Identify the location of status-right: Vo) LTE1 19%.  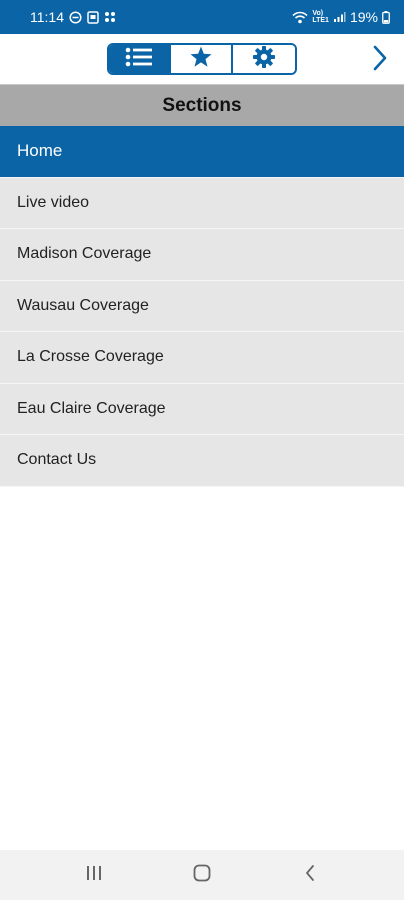
(341, 17).